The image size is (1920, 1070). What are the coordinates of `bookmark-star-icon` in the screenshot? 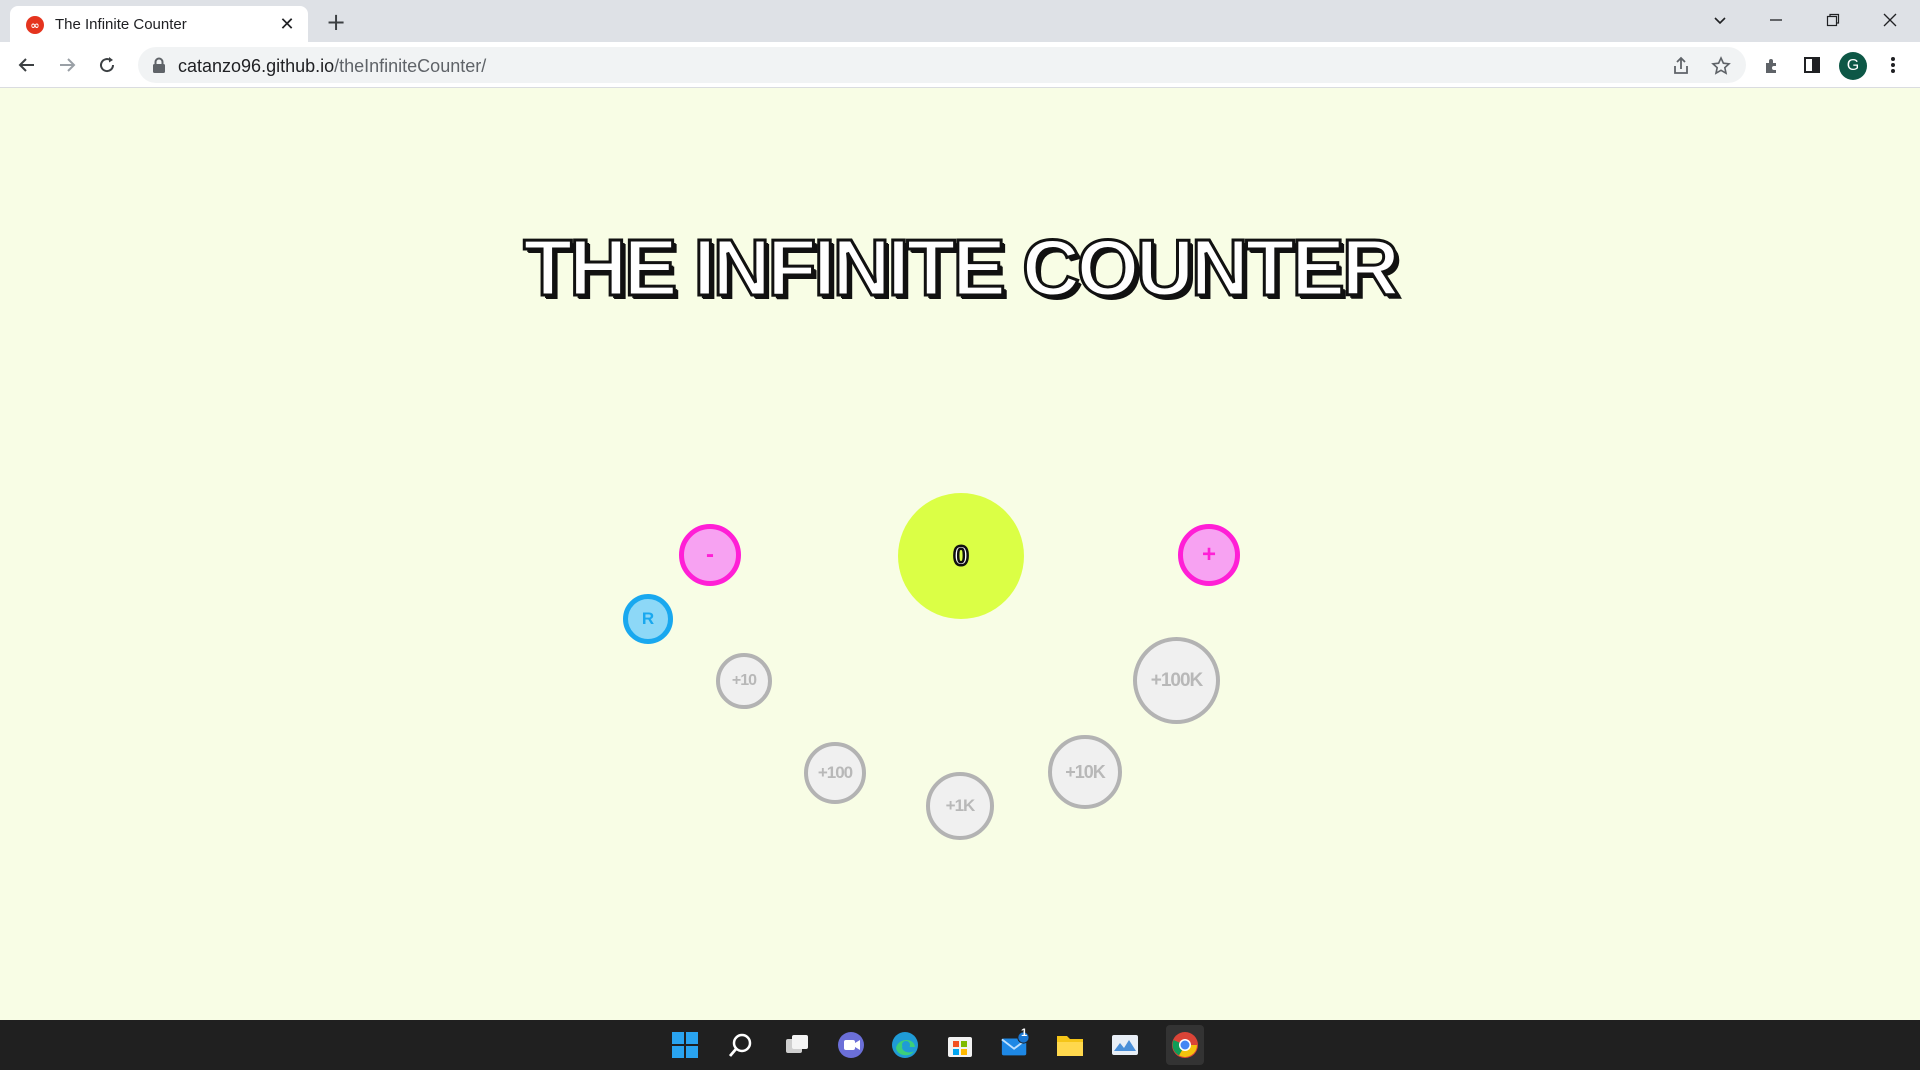 It's located at (1721, 66).